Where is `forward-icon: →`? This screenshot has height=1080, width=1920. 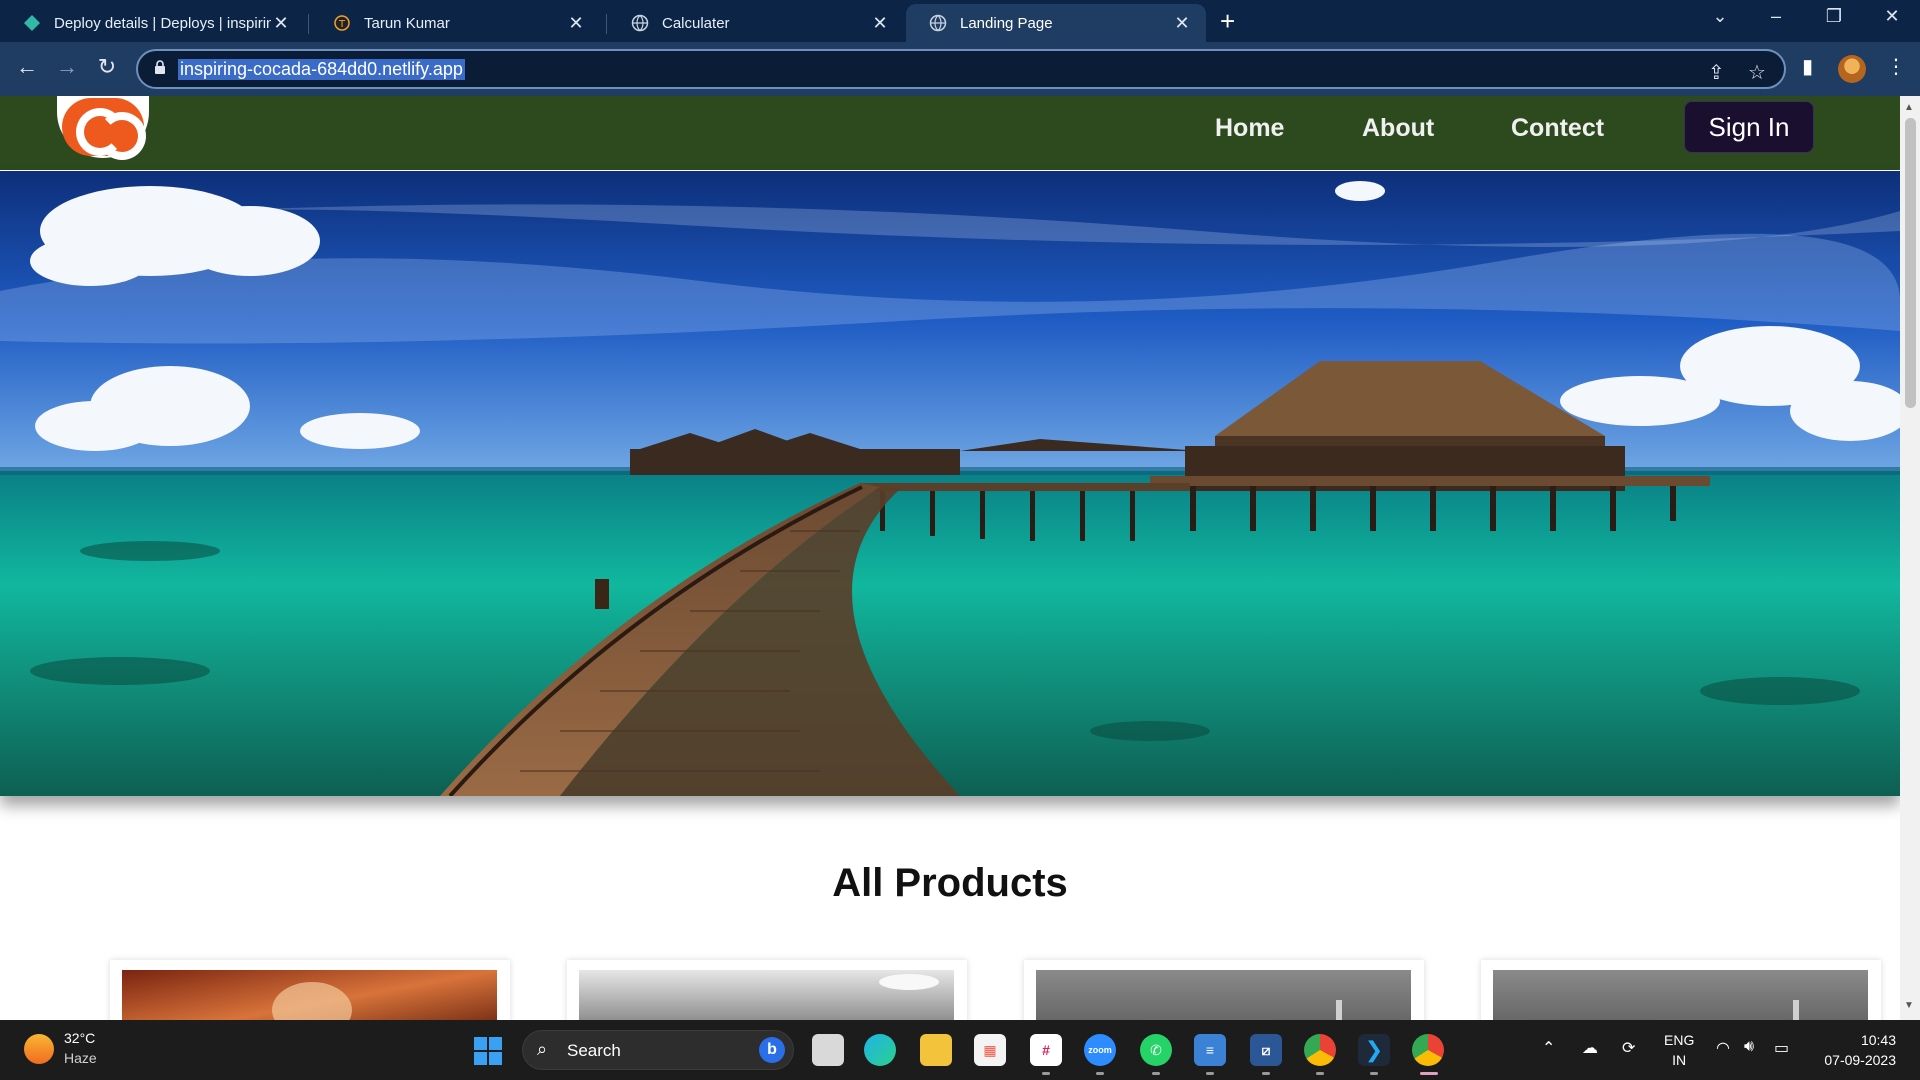
forward-icon: → is located at coordinates (67, 67).